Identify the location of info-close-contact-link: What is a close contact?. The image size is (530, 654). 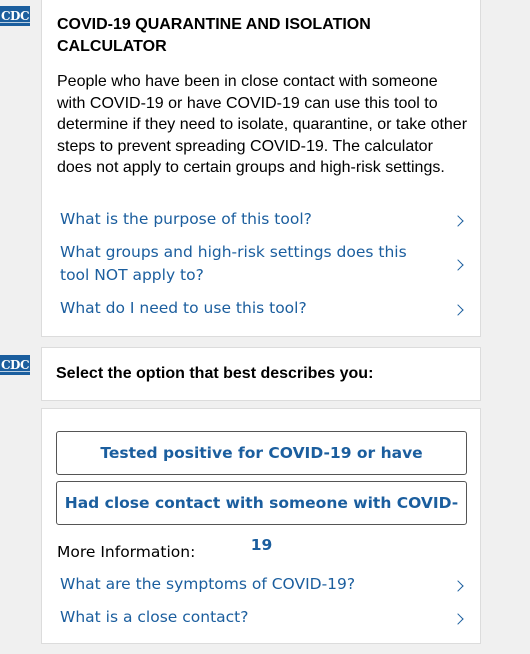
(262, 619).